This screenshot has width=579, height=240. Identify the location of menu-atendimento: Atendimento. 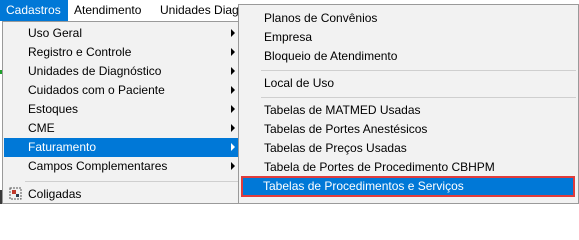
(111, 10).